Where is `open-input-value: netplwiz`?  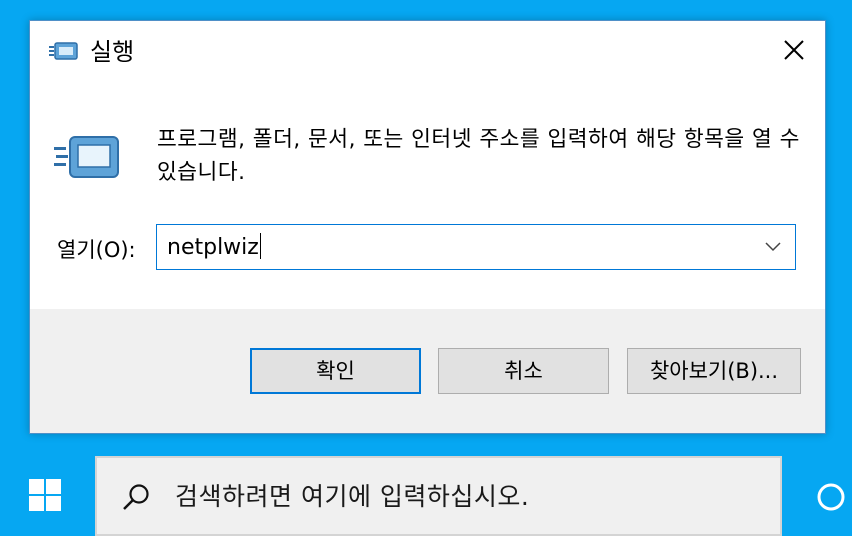 open-input-value: netplwiz is located at coordinates (213, 247).